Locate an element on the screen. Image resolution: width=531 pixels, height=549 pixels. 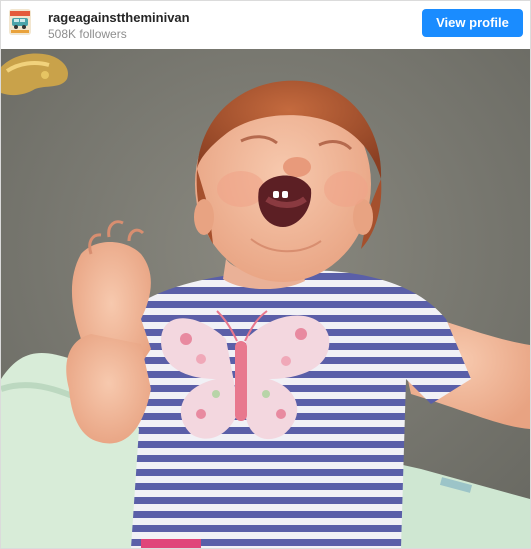
follower-count: 508K followers is located at coordinates (87, 34).